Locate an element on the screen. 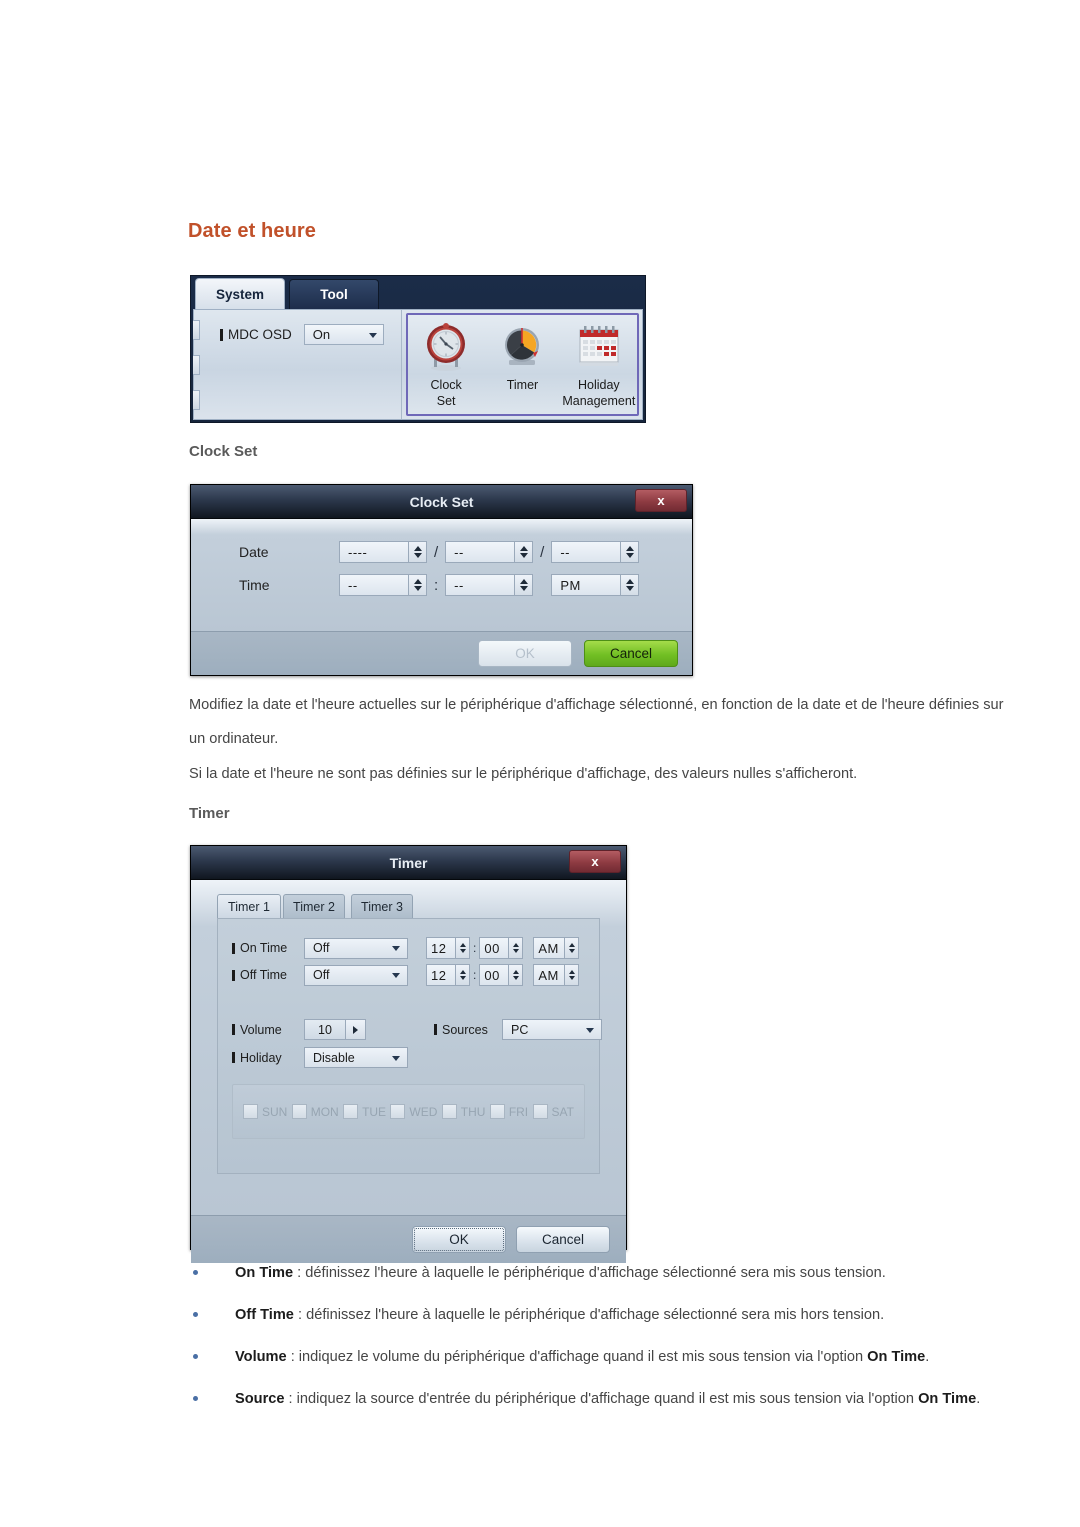  date-year-stepper is located at coordinates (417, 552).